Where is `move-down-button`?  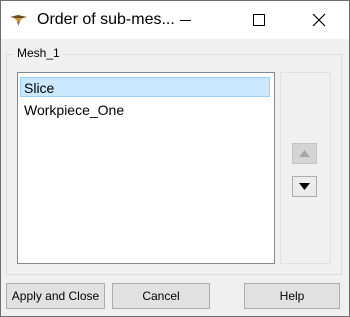
move-down-button is located at coordinates (304, 186).